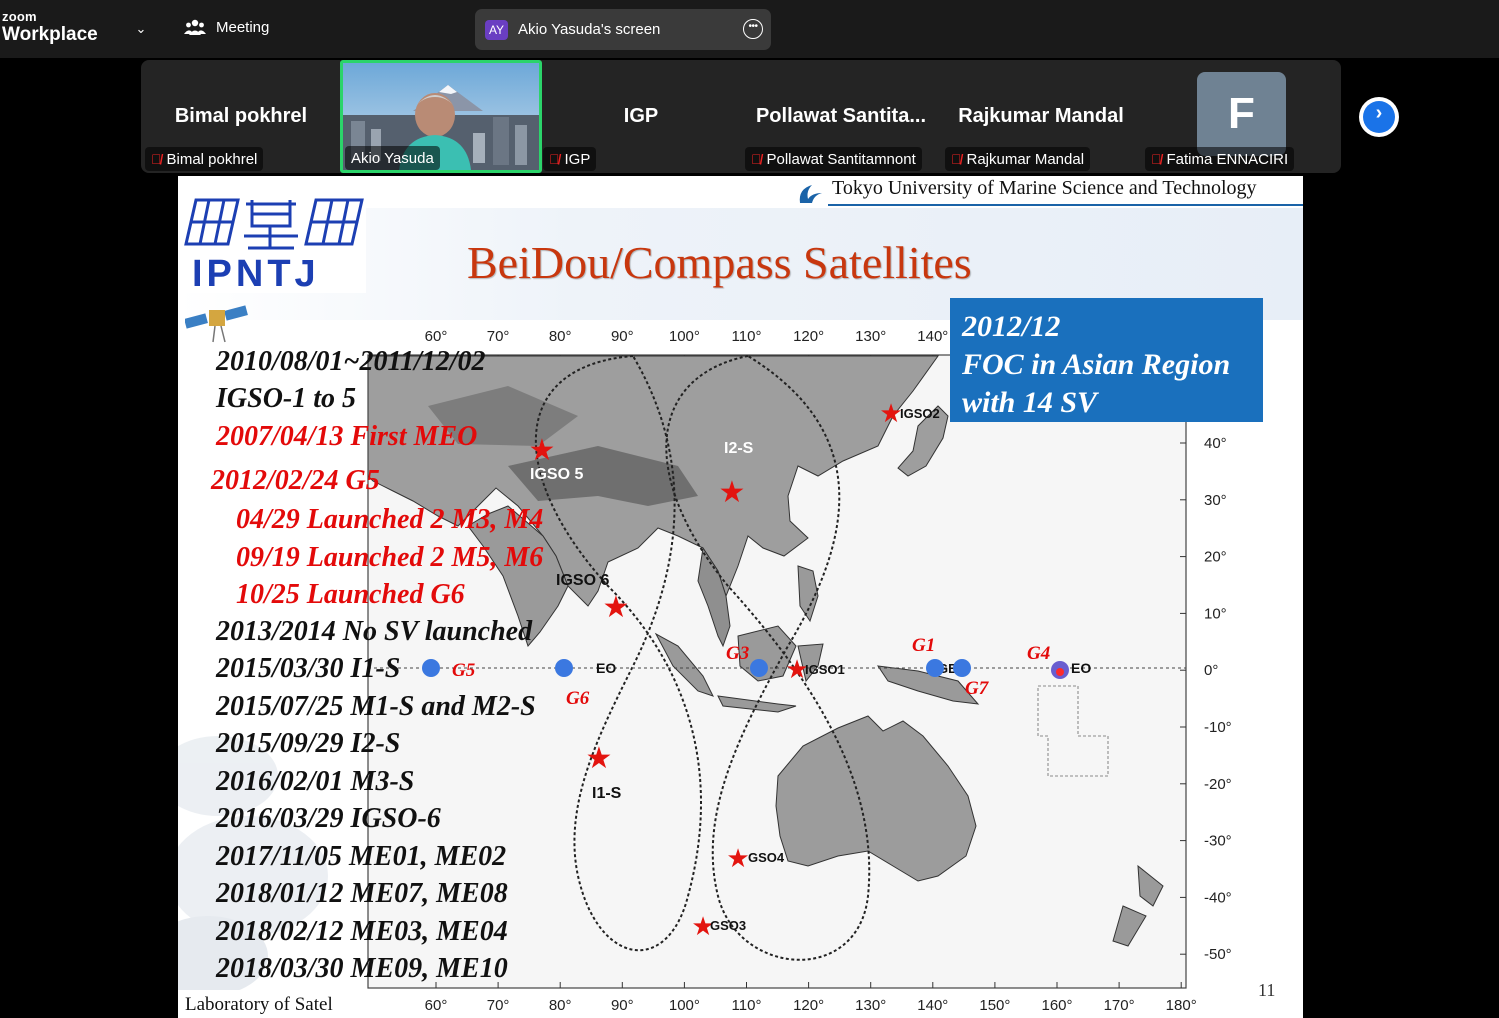 Image resolution: width=1499 pixels, height=1018 pixels. What do you see at coordinates (295, 480) in the screenshot?
I see `timeline-entry: 2012/02/24 G5` at bounding box center [295, 480].